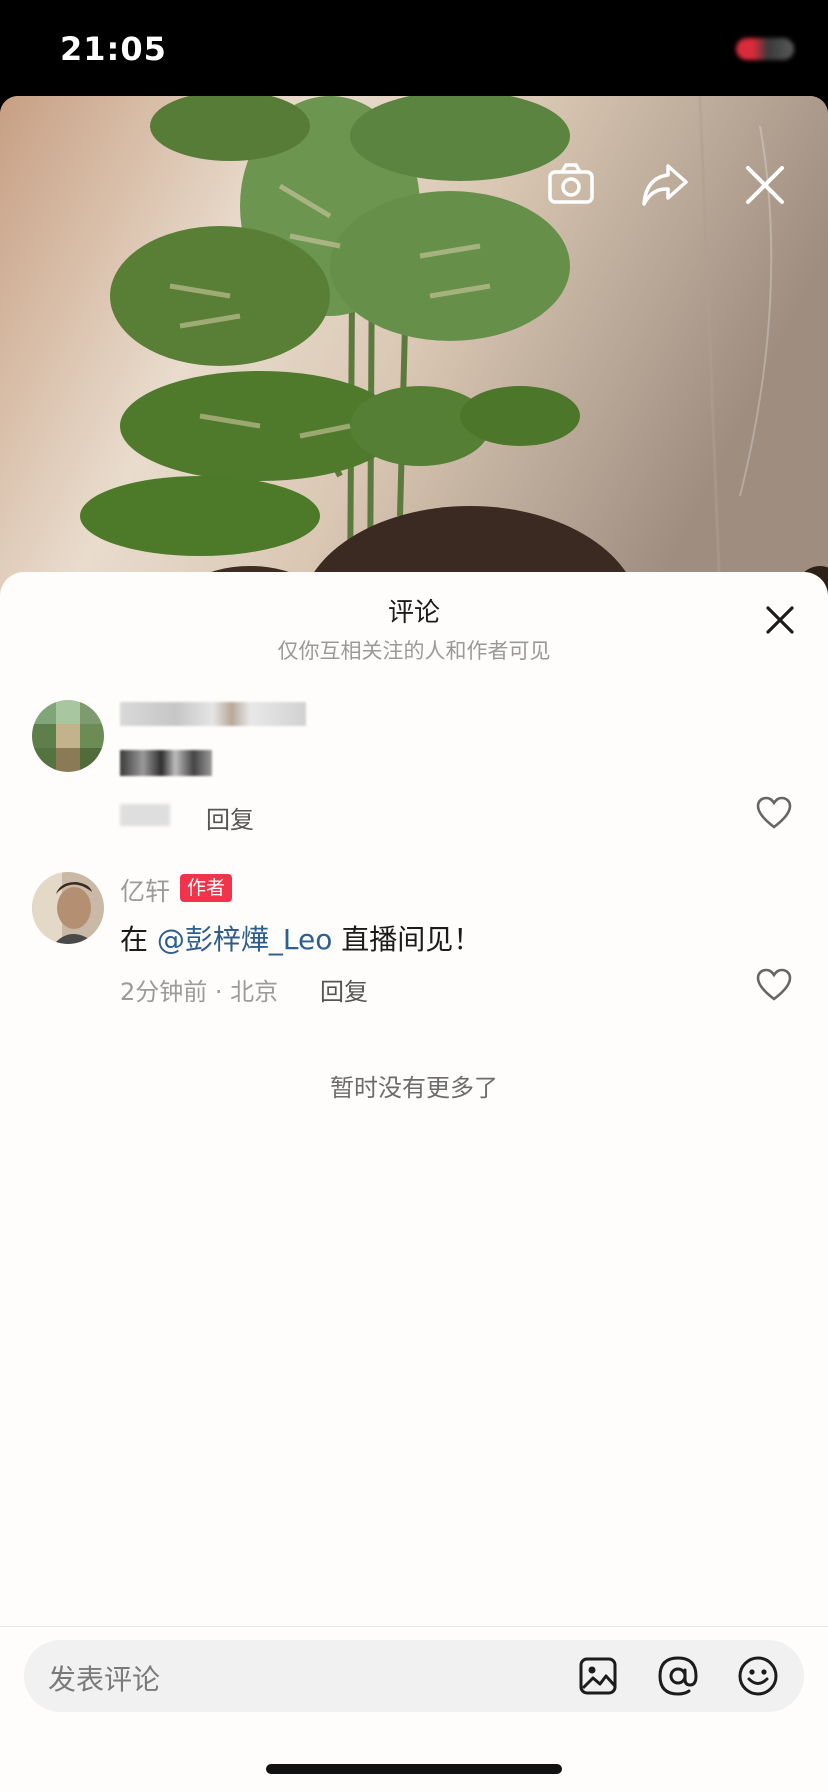 Image resolution: width=828 pixels, height=1792 pixels. What do you see at coordinates (413, 613) in the screenshot?
I see `panel-title: 评论` at bounding box center [413, 613].